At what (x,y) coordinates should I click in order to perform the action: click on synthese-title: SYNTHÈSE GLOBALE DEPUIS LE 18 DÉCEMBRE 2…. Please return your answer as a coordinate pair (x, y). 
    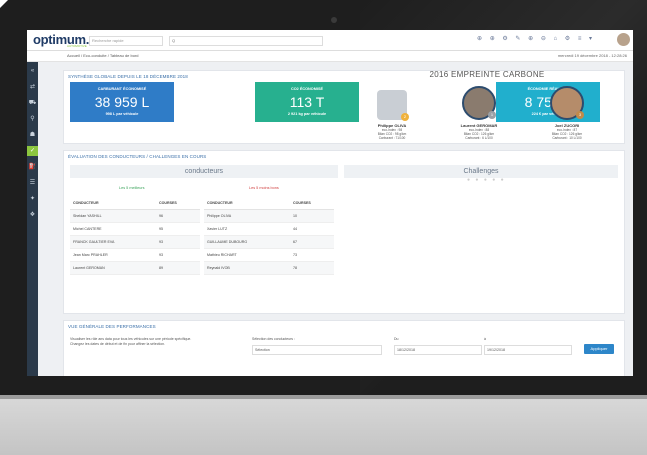
    Looking at the image, I should click on (128, 76).